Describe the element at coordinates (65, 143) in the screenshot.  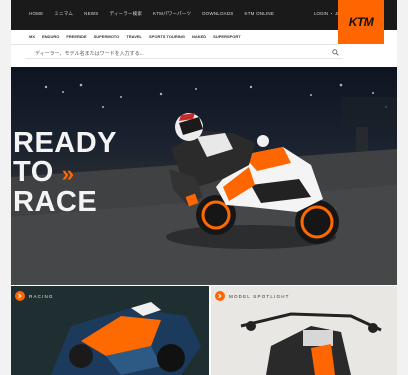
I see `hero-headline-line-1: READY` at that location.